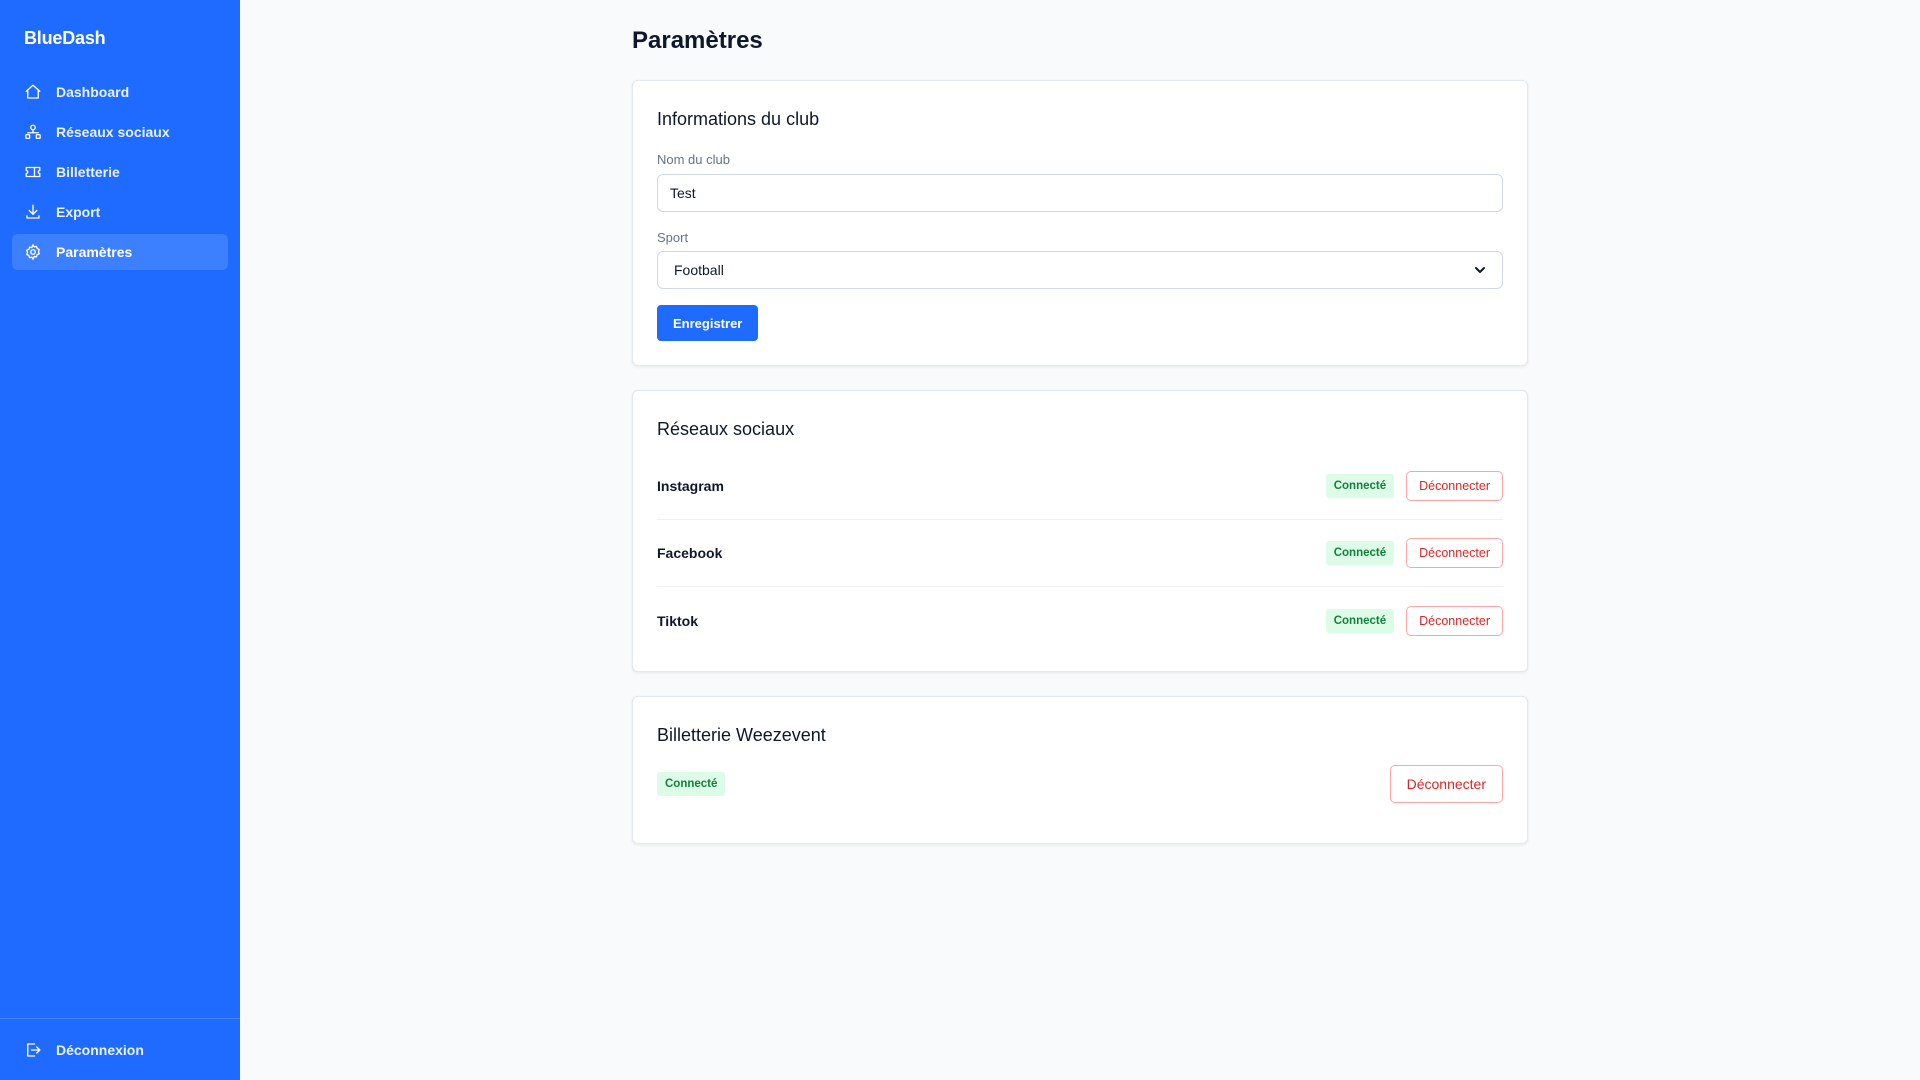  I want to click on social-name: Facebook, so click(690, 553).